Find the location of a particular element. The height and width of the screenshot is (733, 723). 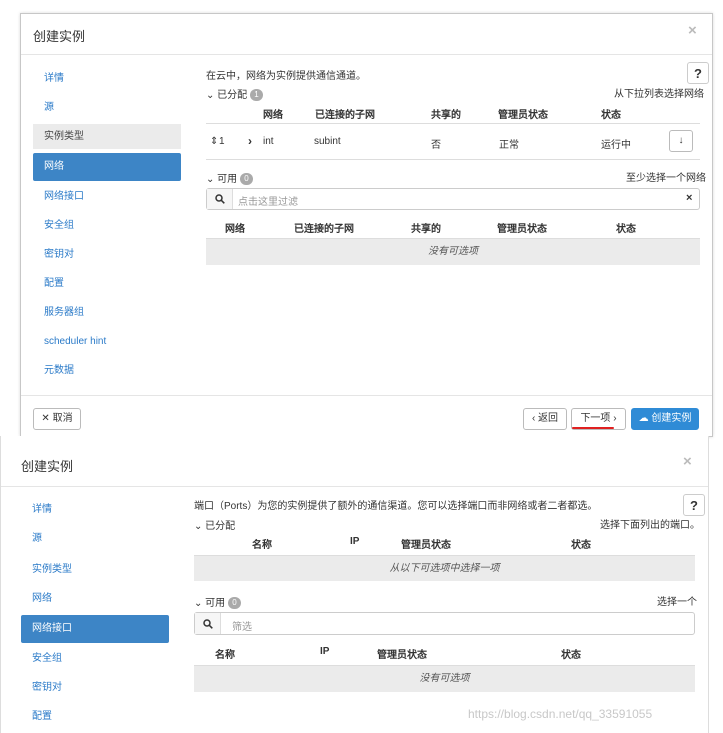

expand-chevron-icon: › is located at coordinates (250, 141).